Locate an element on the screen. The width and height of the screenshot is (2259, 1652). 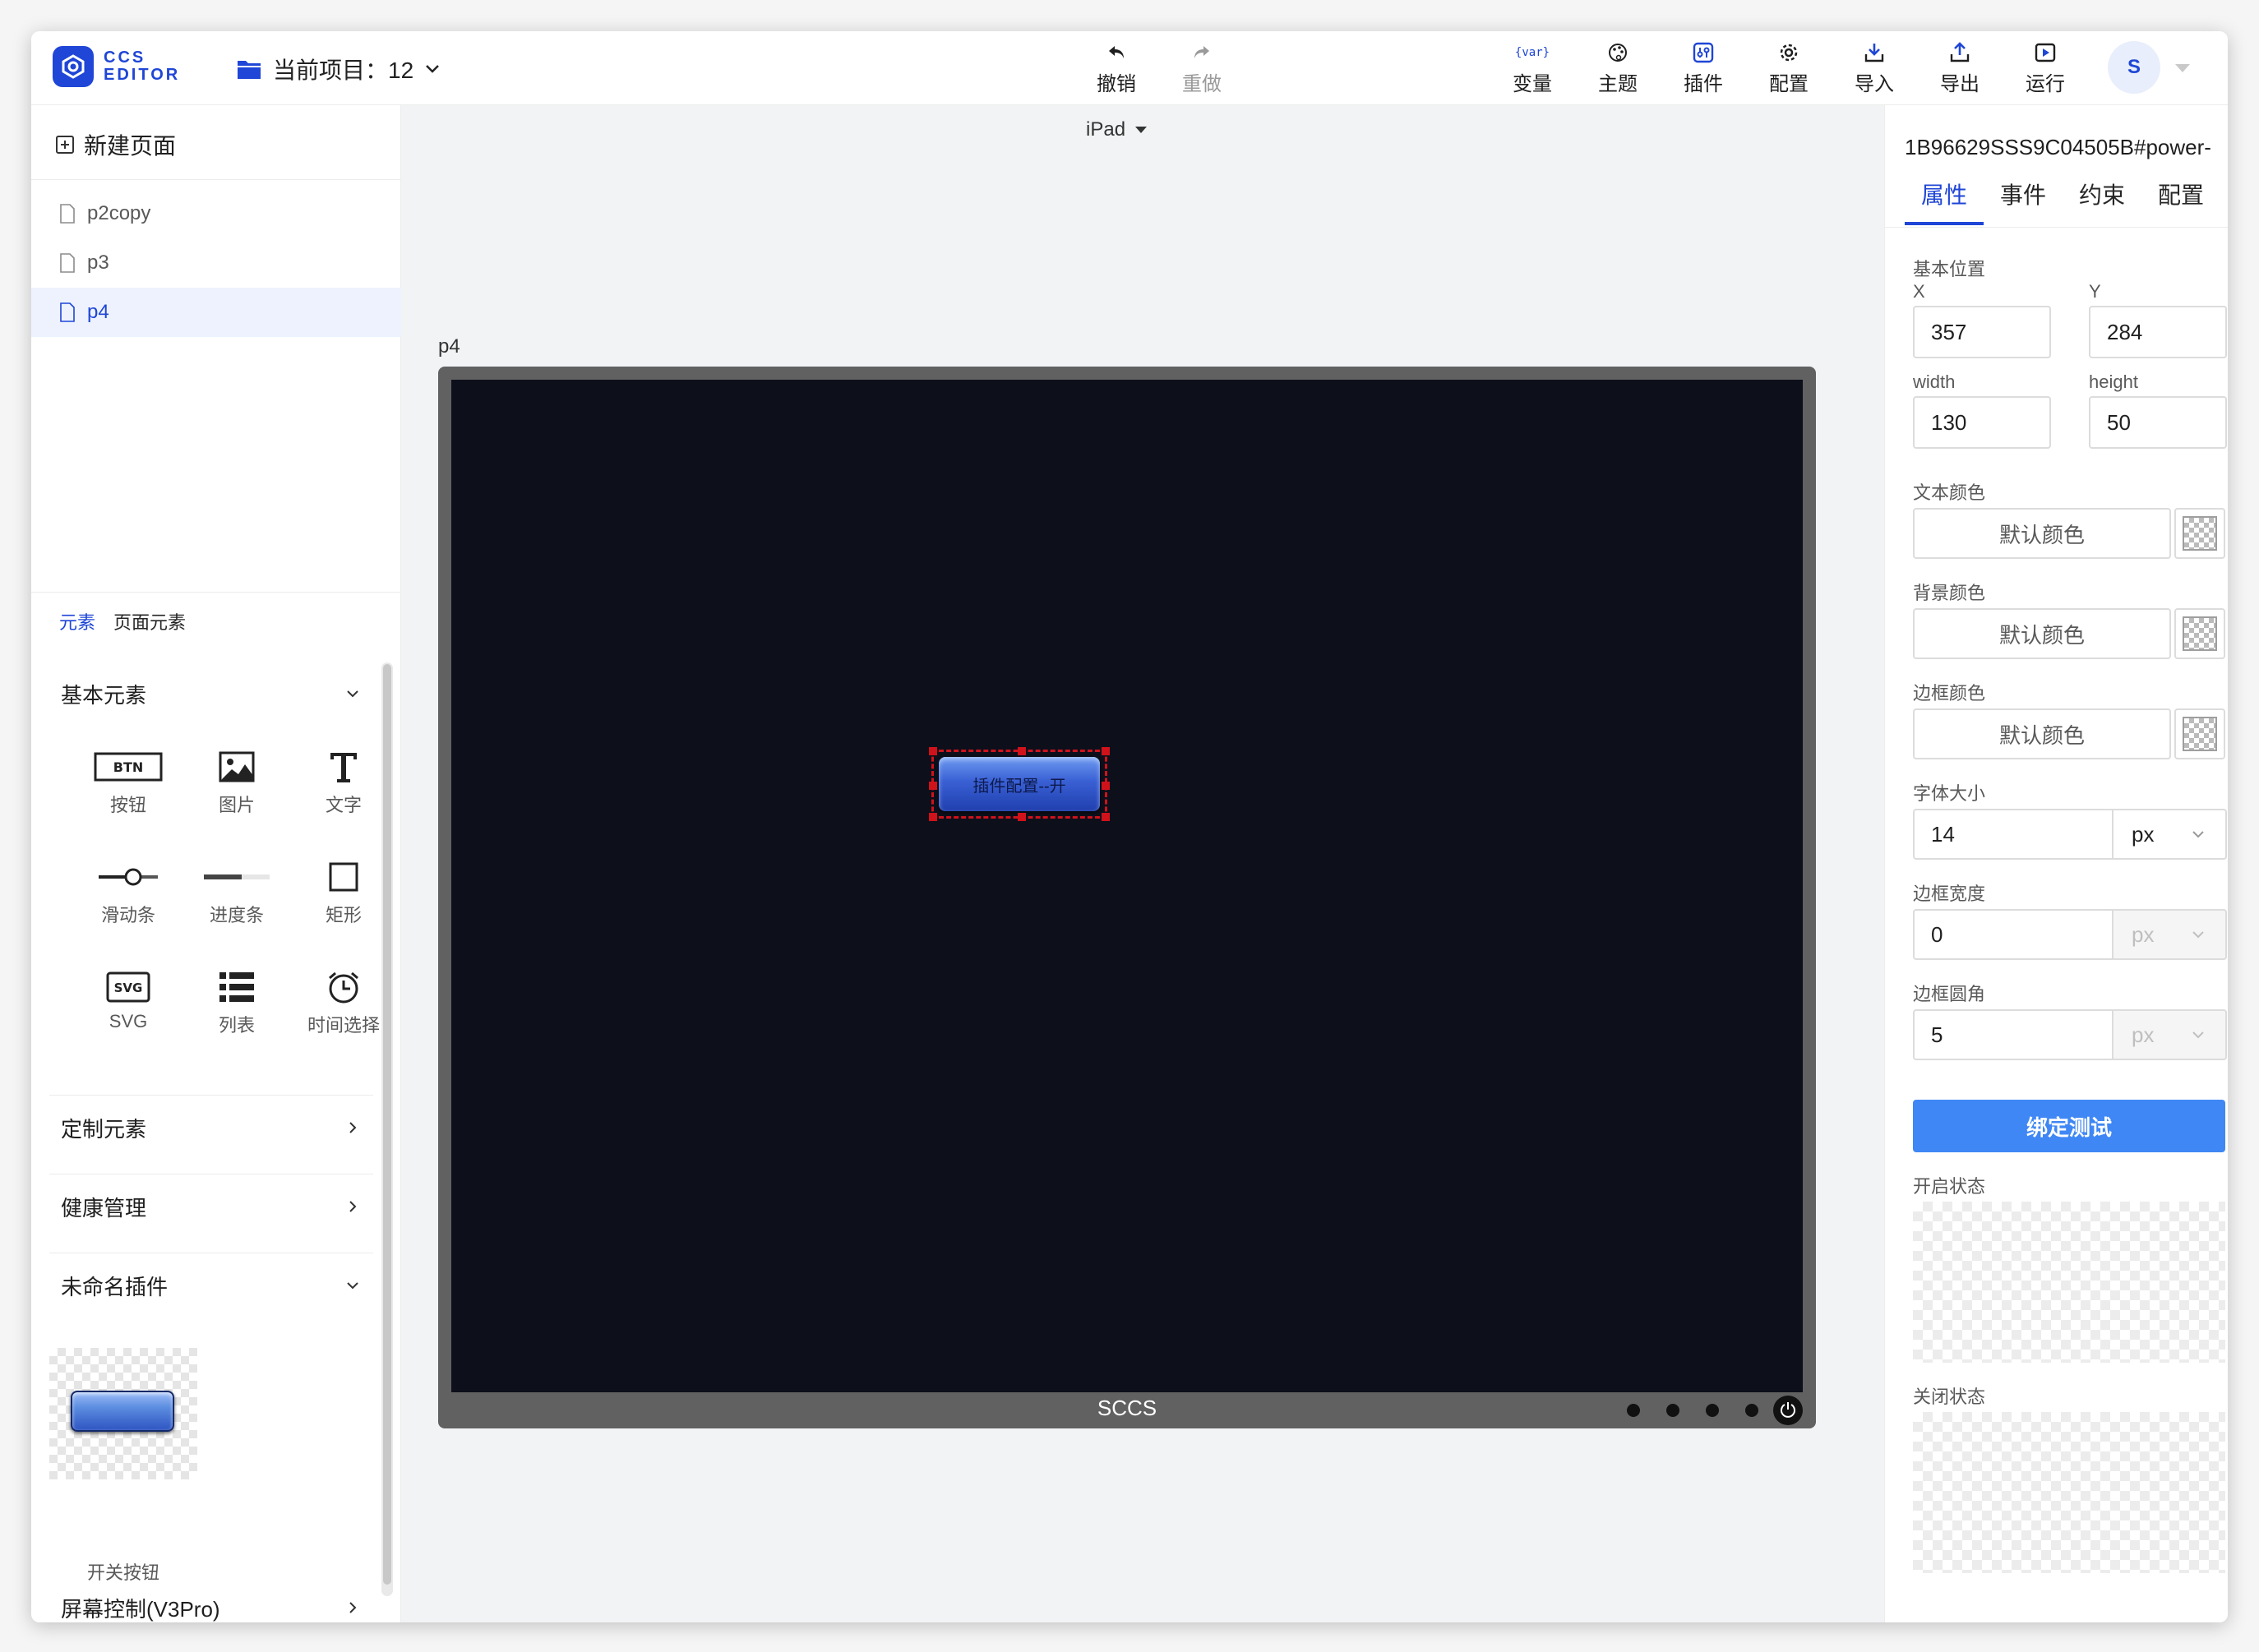
element-button: BTN 按钮 is located at coordinates (128, 791).